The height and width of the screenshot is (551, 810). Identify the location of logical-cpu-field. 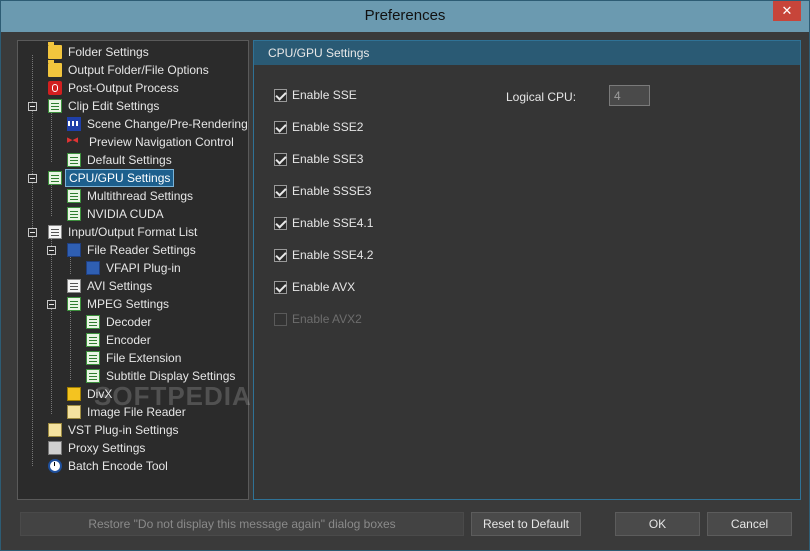
(629, 95).